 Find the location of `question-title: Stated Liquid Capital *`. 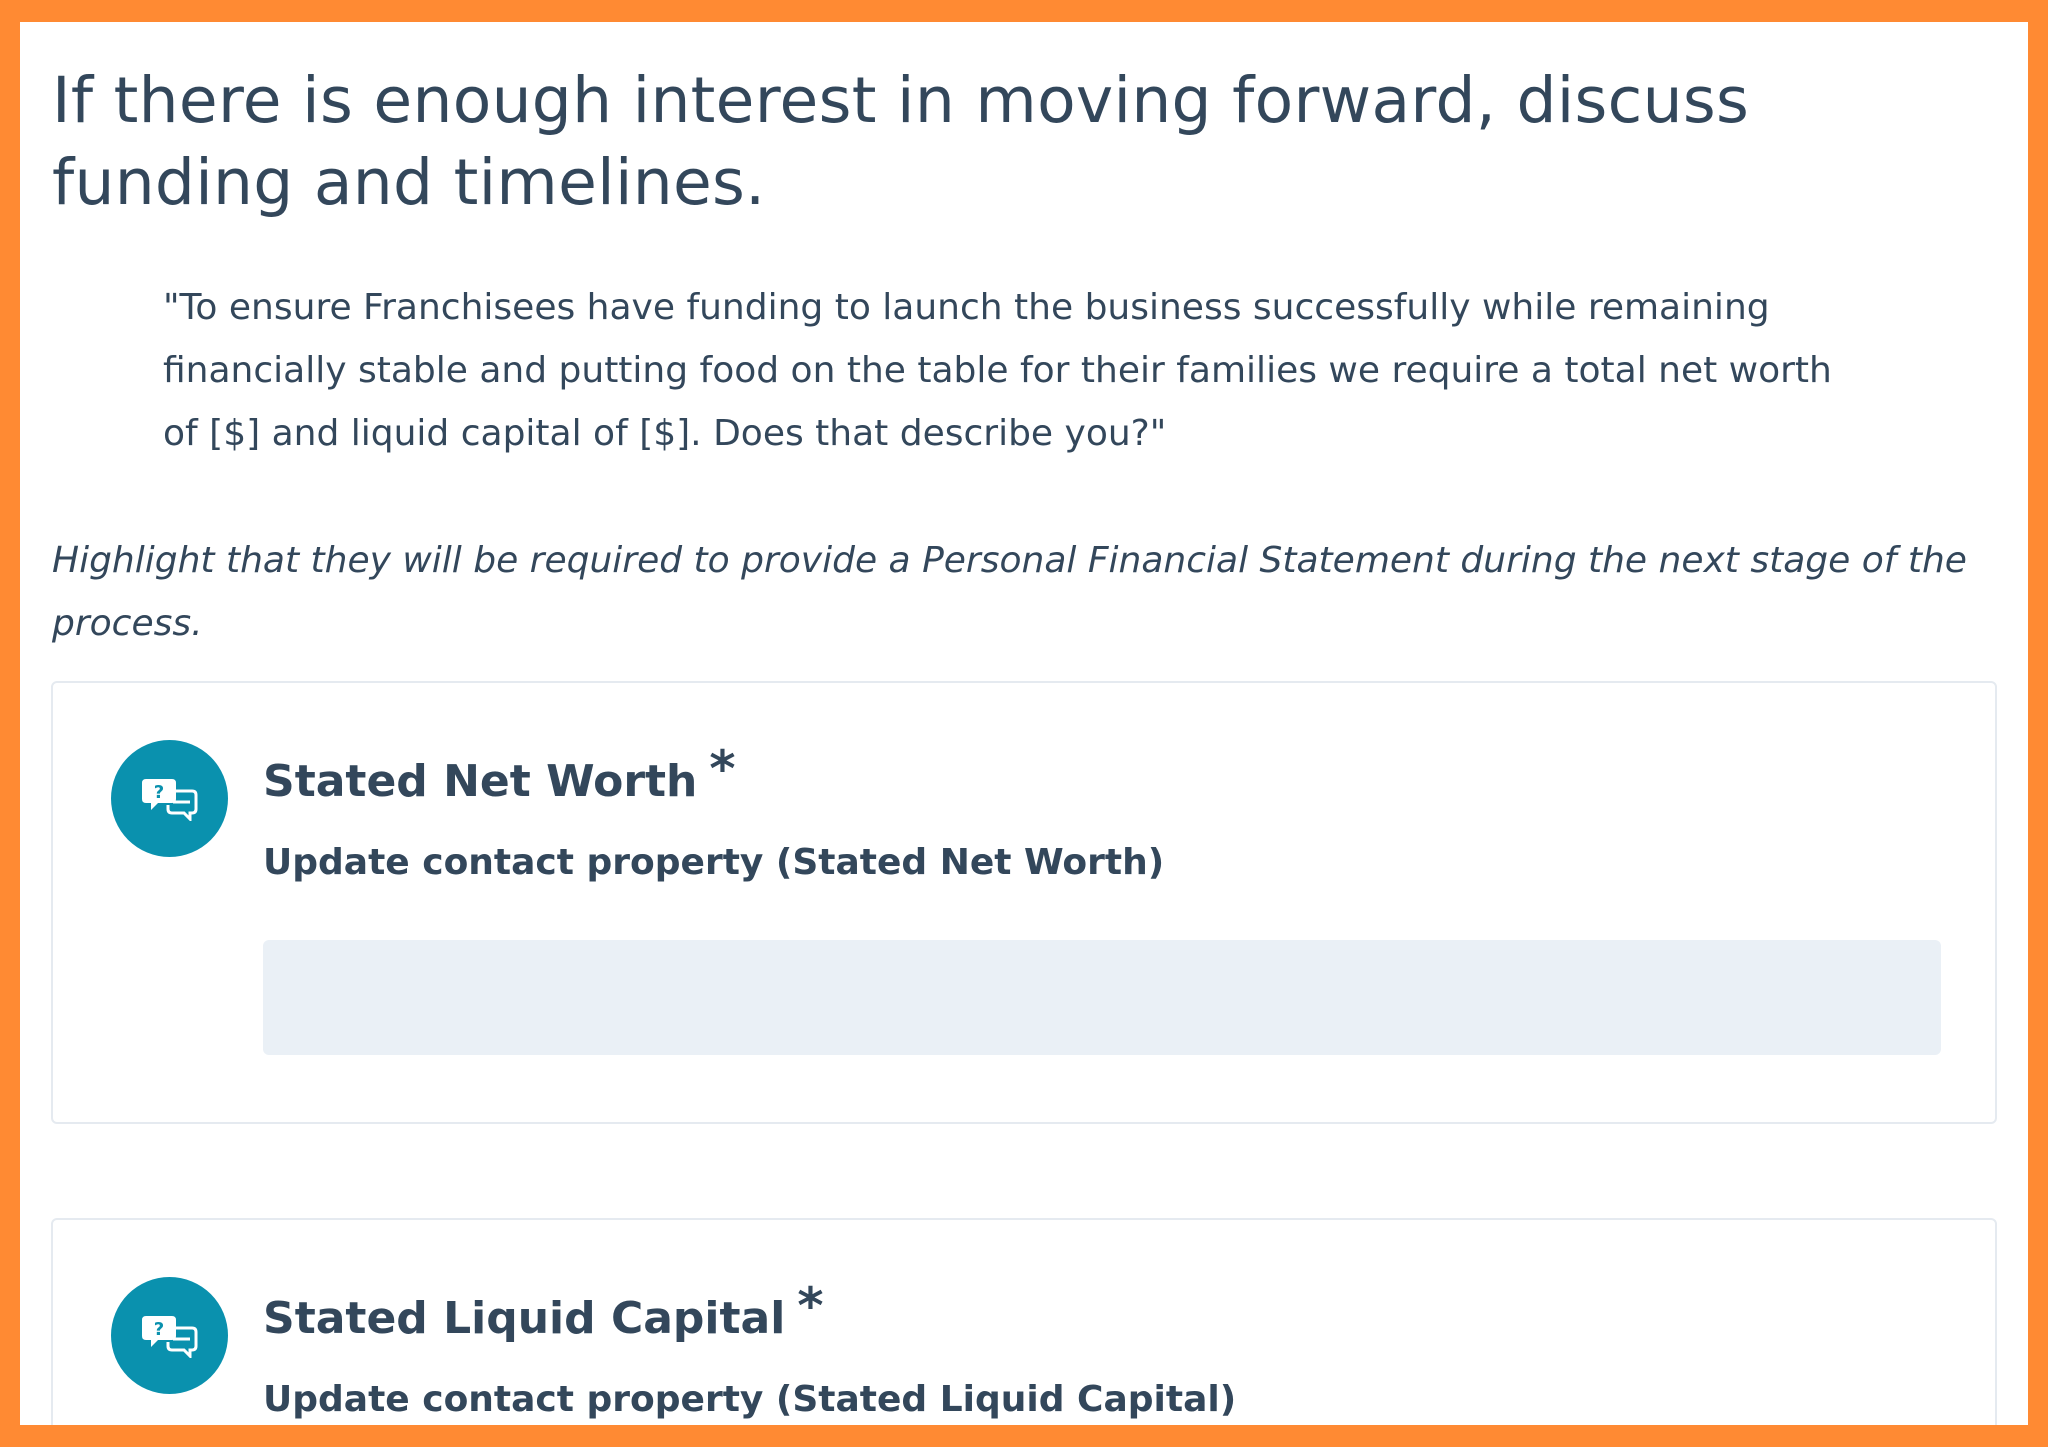

question-title: Stated Liquid Capital * is located at coordinates (543, 1310).